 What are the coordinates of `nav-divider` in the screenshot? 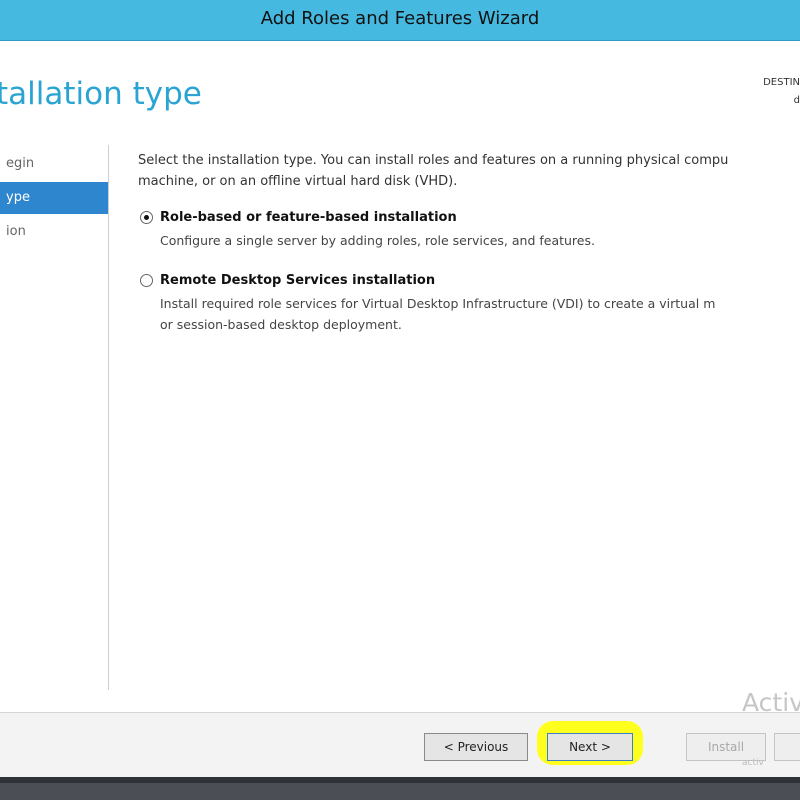 It's located at (108, 417).